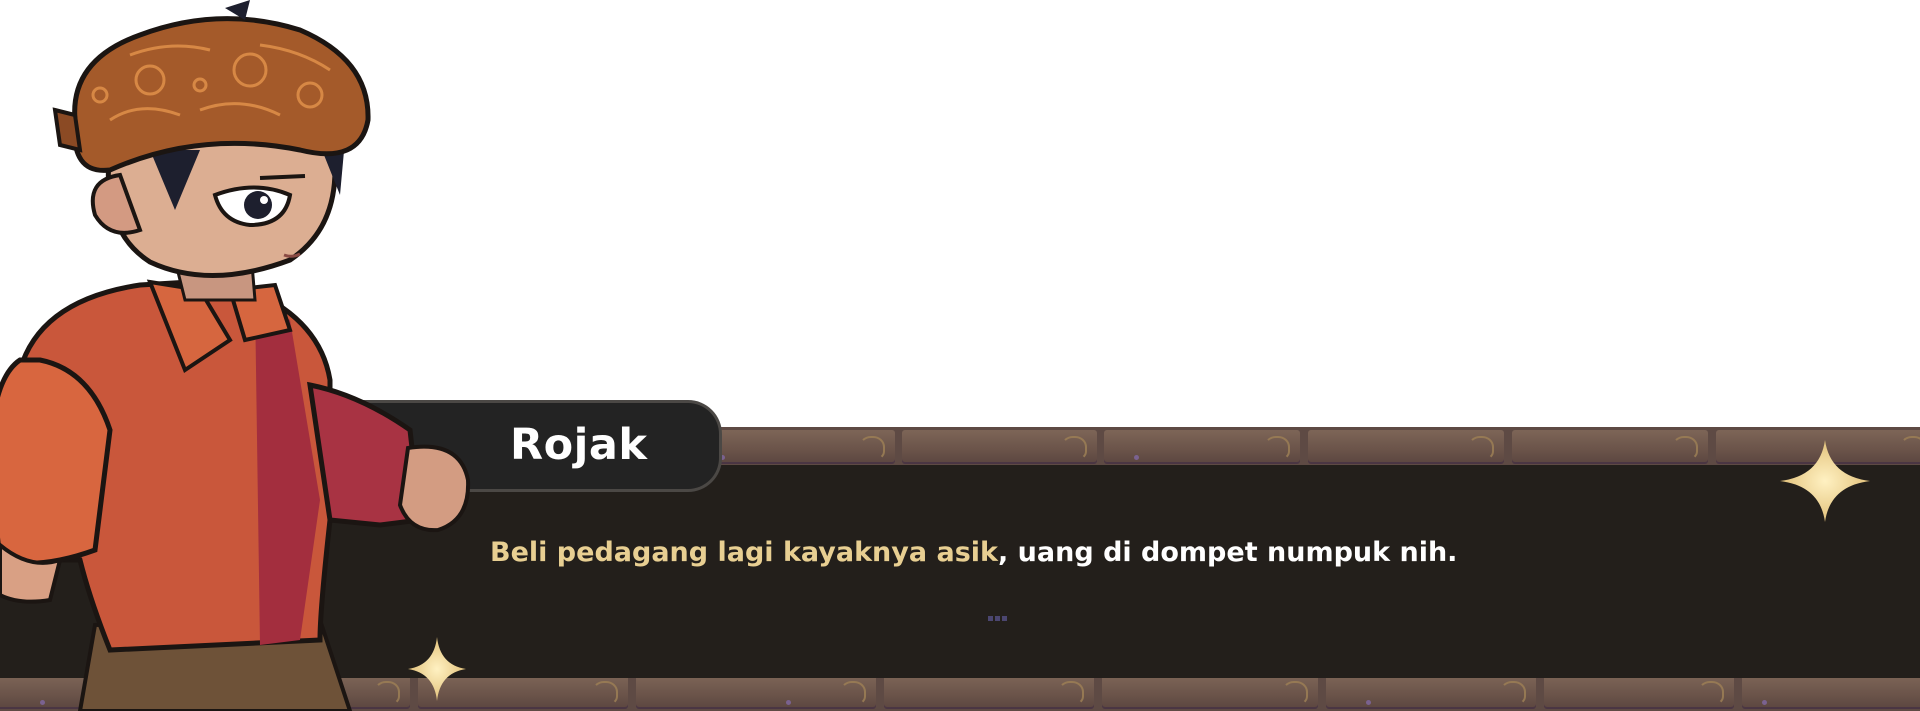 The height and width of the screenshot is (711, 1920). What do you see at coordinates (579, 445) in the screenshot?
I see `speaker-name: Rojak` at bounding box center [579, 445].